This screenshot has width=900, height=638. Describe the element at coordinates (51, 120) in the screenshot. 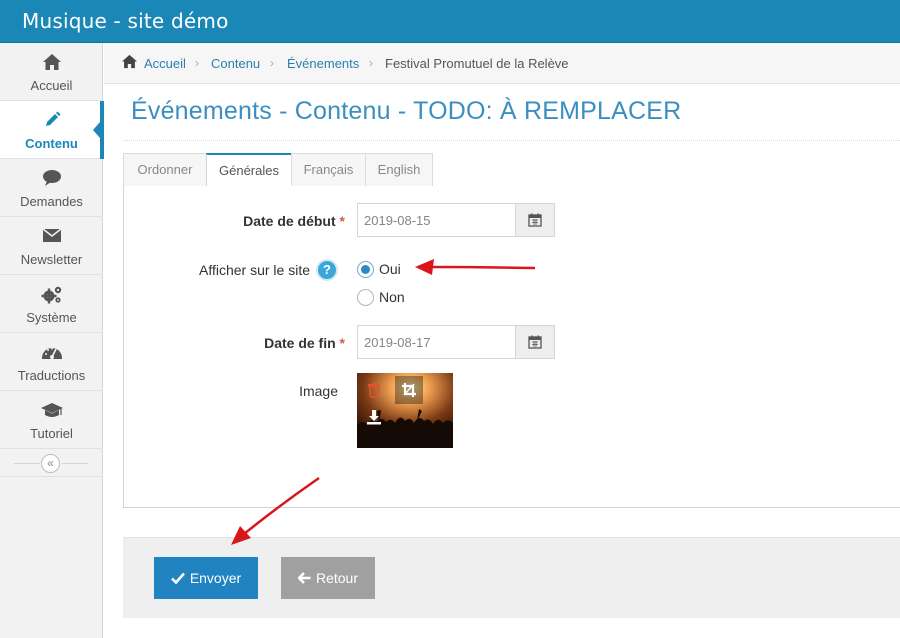

I see `pencil-icon` at that location.